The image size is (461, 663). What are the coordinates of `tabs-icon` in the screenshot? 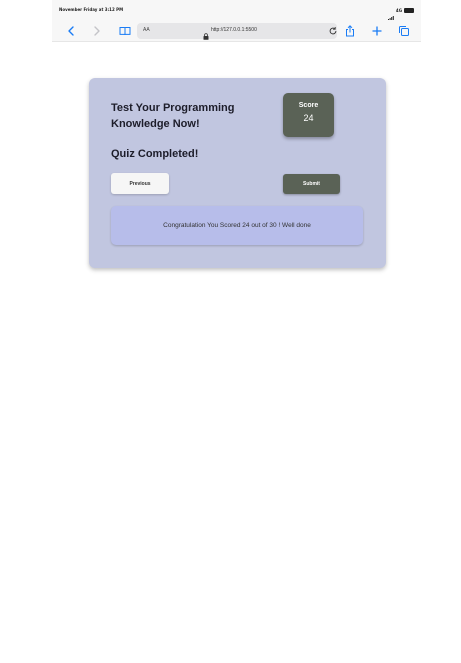 It's located at (404, 31).